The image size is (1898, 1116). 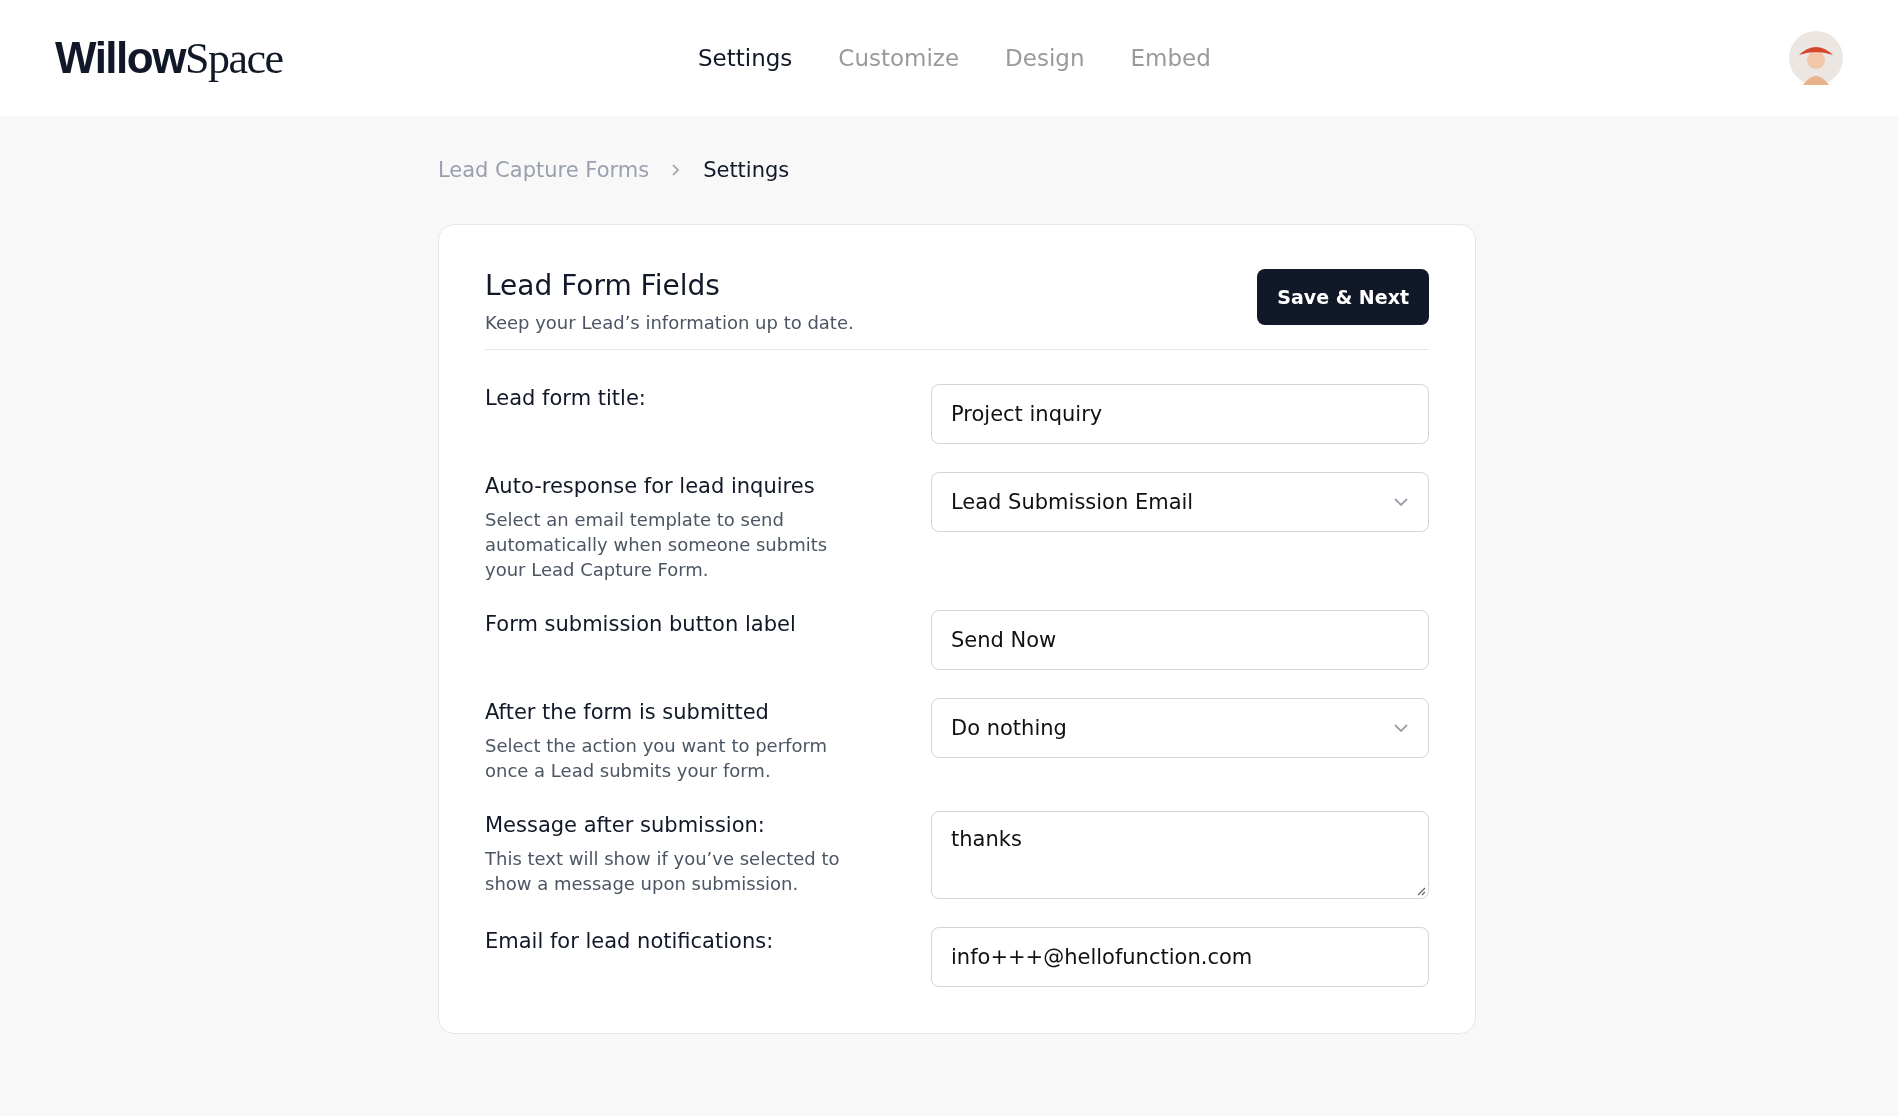 What do you see at coordinates (657, 545) in the screenshot?
I see `field-description: Select an email template to send automatically when someone submits your Lead Capture Form.` at bounding box center [657, 545].